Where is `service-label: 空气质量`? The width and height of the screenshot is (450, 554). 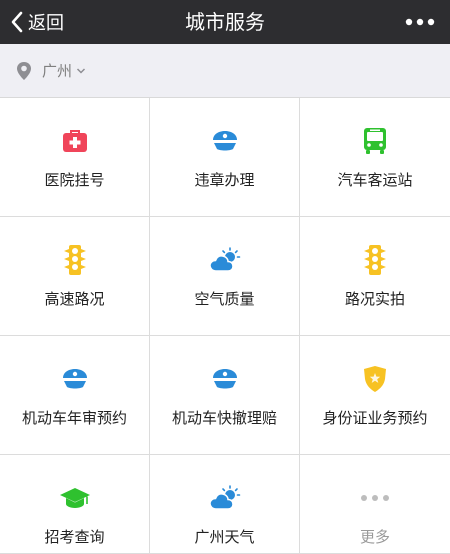
service-label: 空气质量 is located at coordinates (224, 299).